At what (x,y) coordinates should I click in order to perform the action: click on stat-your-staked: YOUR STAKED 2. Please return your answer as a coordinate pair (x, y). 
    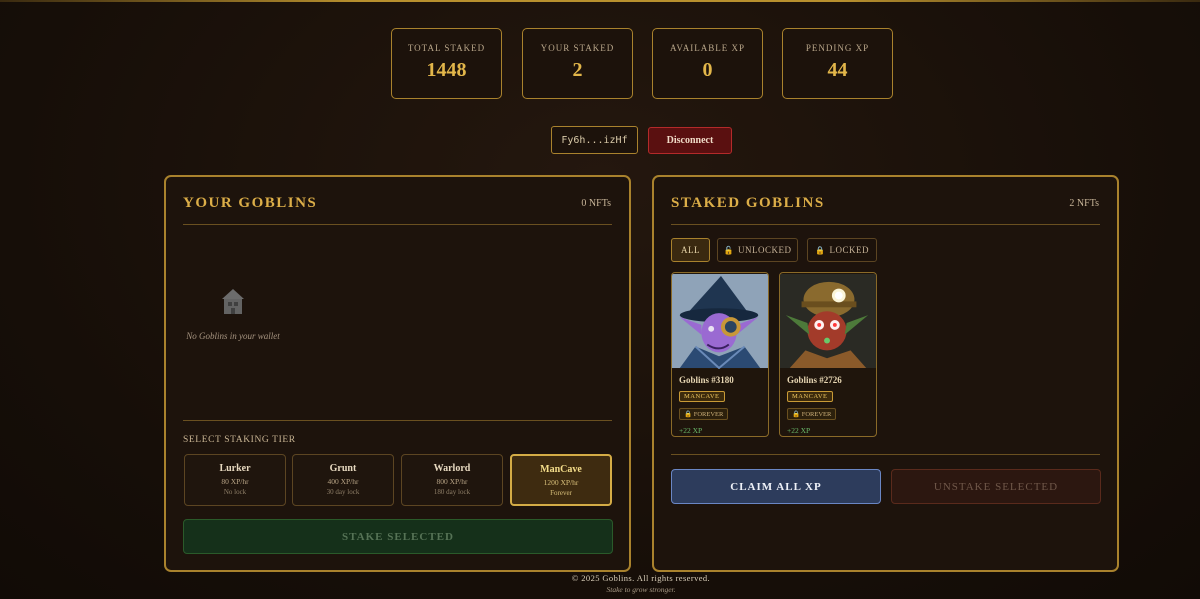
    Looking at the image, I should click on (577, 63).